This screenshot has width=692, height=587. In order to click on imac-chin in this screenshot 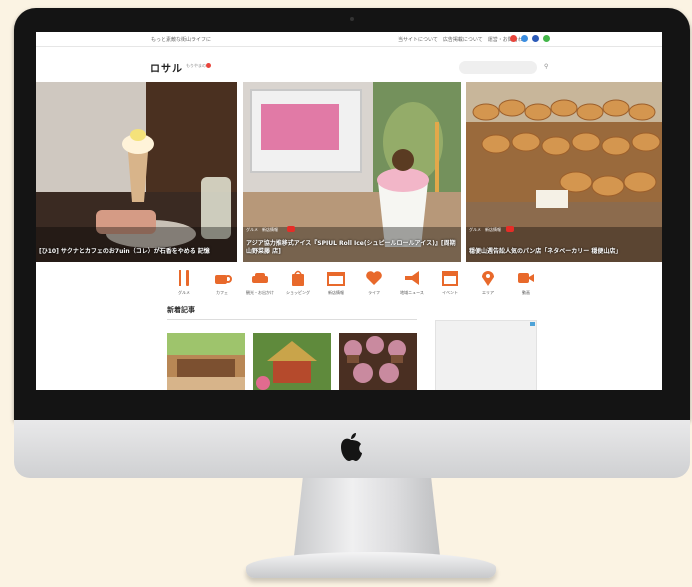, I will do `click(352, 449)`.